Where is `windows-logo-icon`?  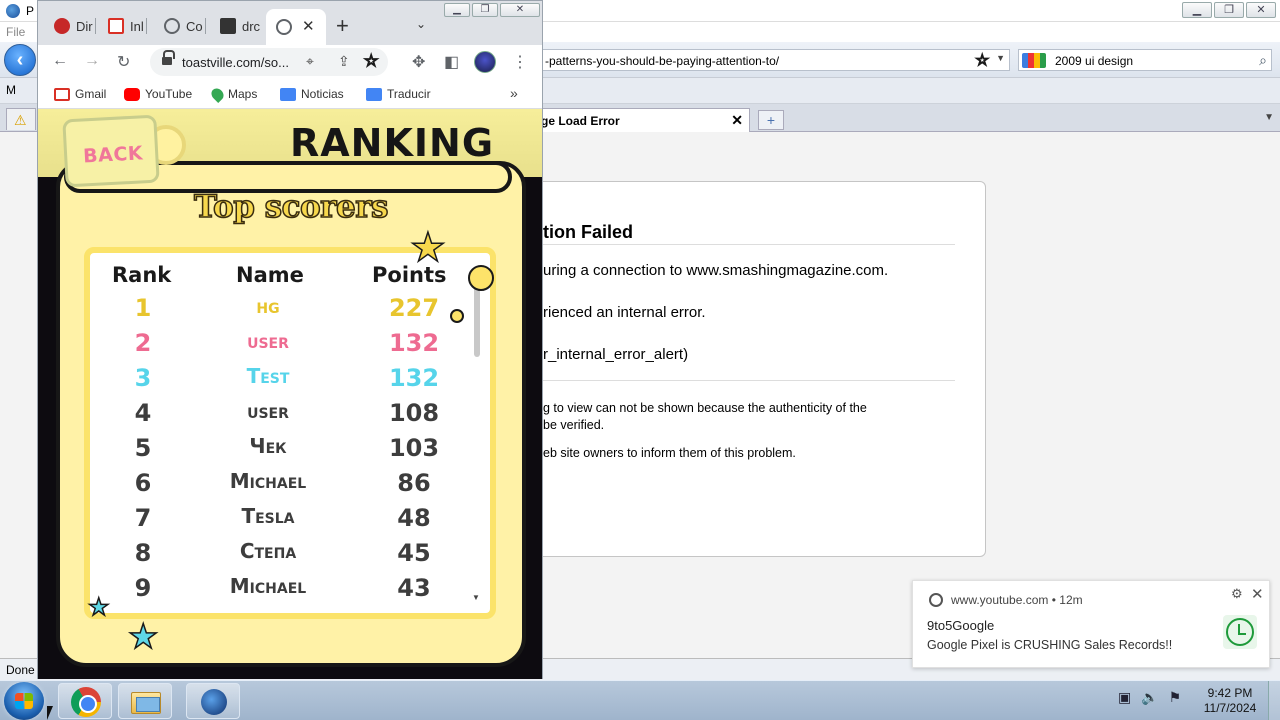
windows-logo-icon is located at coordinates (24, 701).